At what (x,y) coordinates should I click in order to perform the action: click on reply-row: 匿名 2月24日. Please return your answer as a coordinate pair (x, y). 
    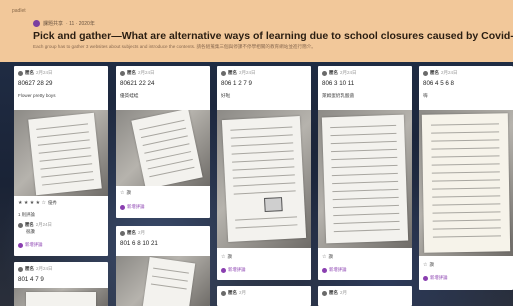
    Looking at the image, I should click on (35, 225).